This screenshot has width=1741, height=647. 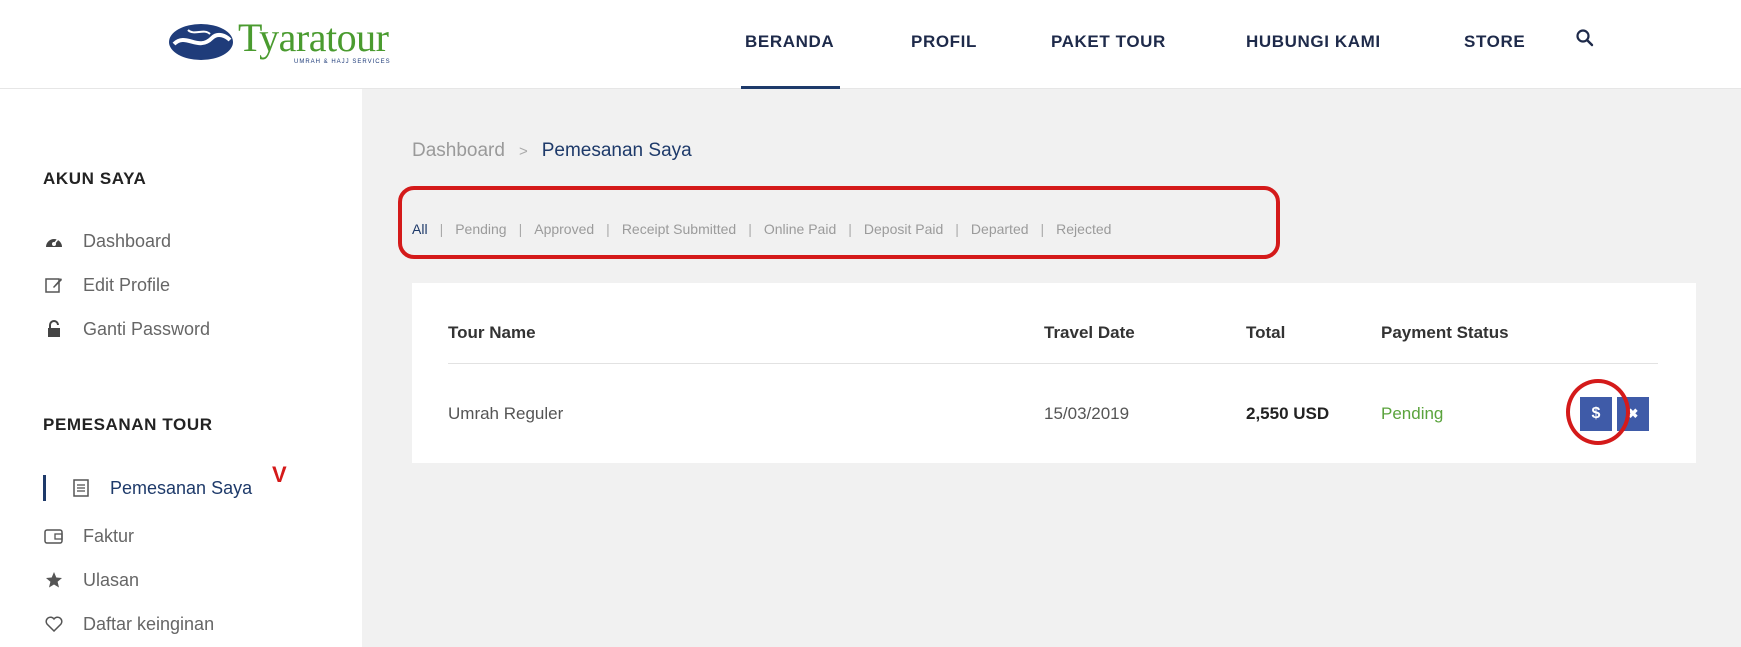 What do you see at coordinates (127, 284) in the screenshot?
I see `sidebar-item-label: Edit Profile` at bounding box center [127, 284].